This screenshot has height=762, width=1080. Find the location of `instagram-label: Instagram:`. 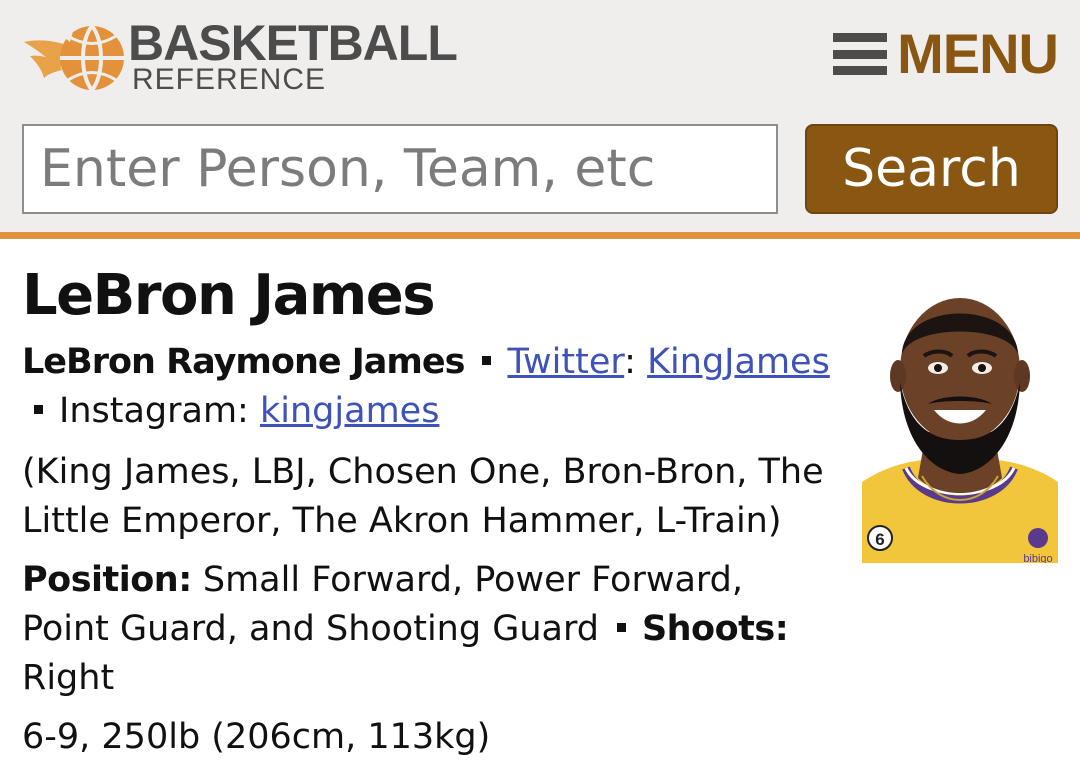

instagram-label: Instagram: is located at coordinates (154, 411).